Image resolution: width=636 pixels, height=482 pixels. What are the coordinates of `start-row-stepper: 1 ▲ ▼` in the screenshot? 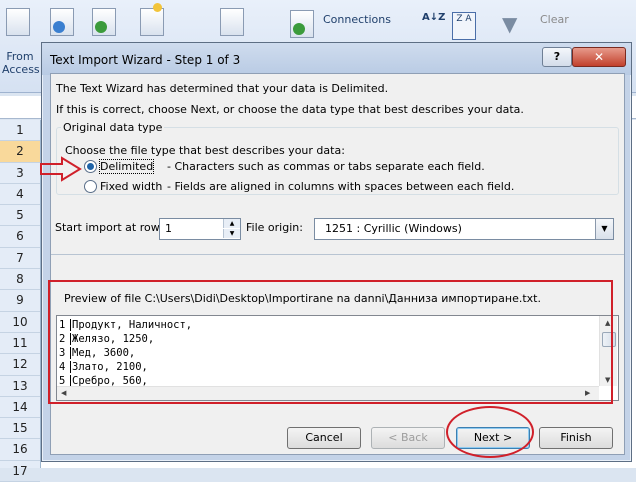 It's located at (200, 229).